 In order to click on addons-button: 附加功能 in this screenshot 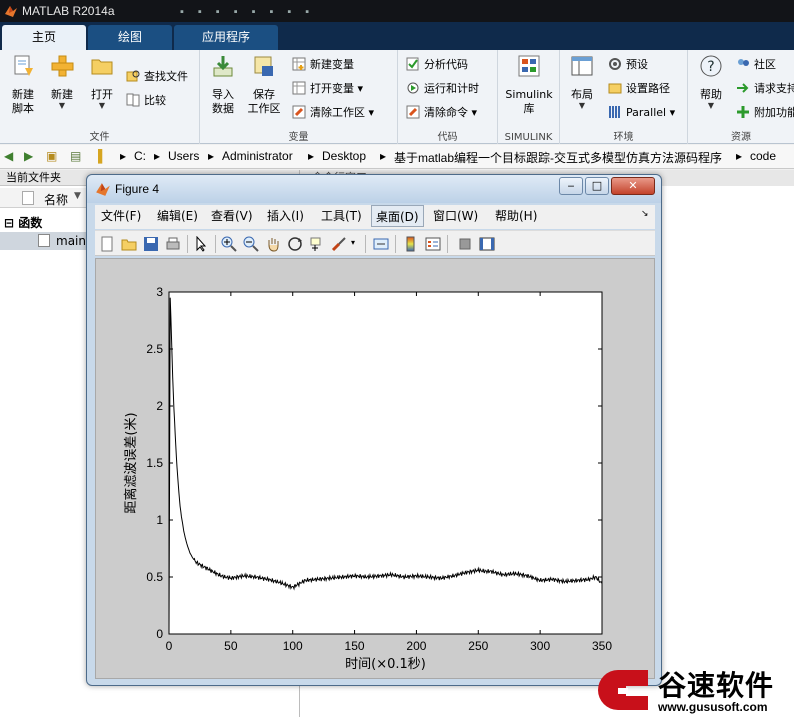, I will do `click(765, 113)`.